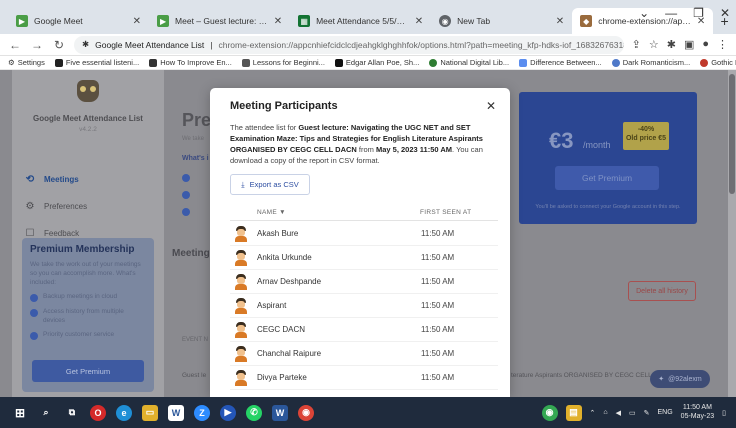 Image resolution: width=736 pixels, height=428 pixels. I want to click on twitter-follow-button: ✦ @92alexm, so click(680, 379).